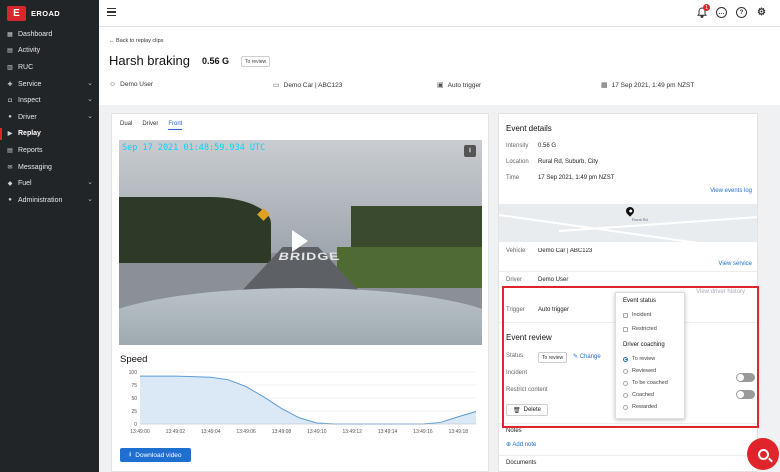 This screenshot has width=780, height=472. I want to click on y-tick-label: 25, so click(134, 412).